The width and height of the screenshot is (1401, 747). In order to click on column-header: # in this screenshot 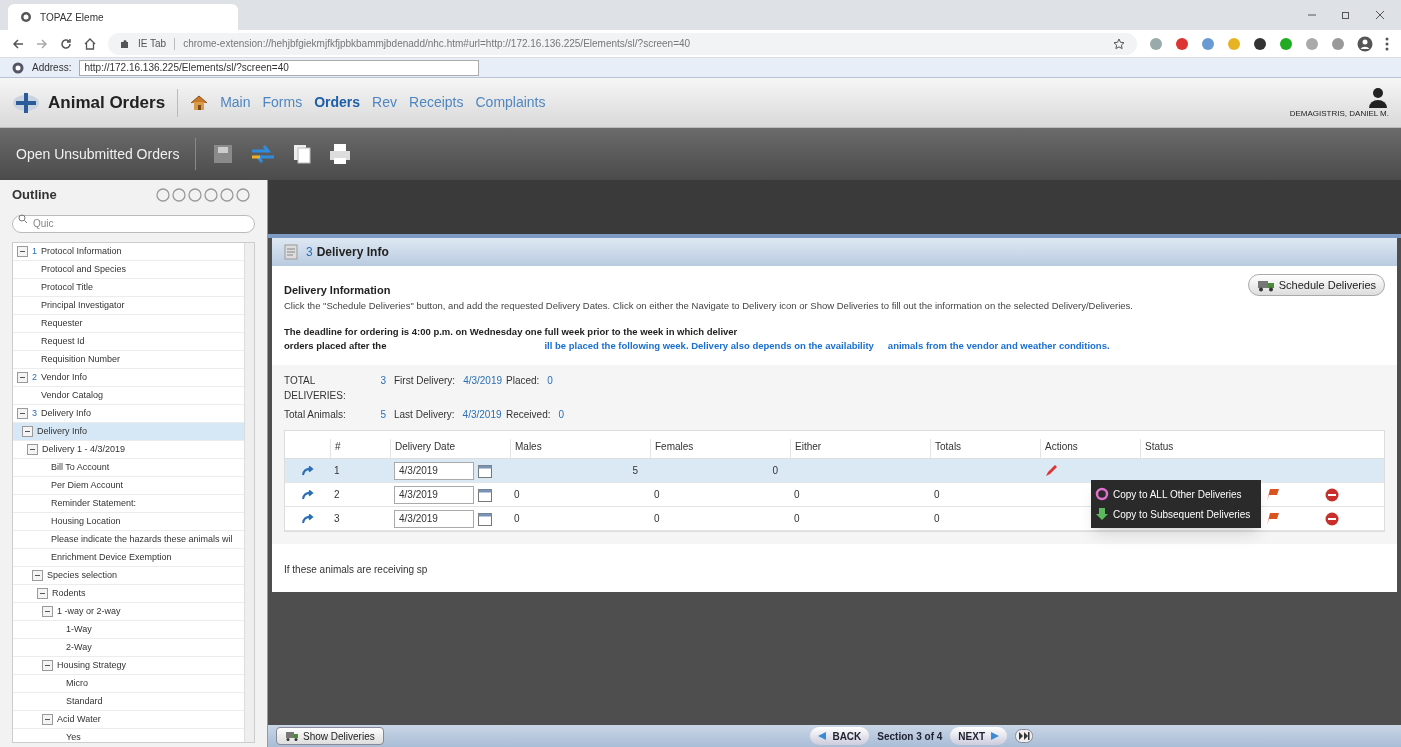, I will do `click(360, 449)`.